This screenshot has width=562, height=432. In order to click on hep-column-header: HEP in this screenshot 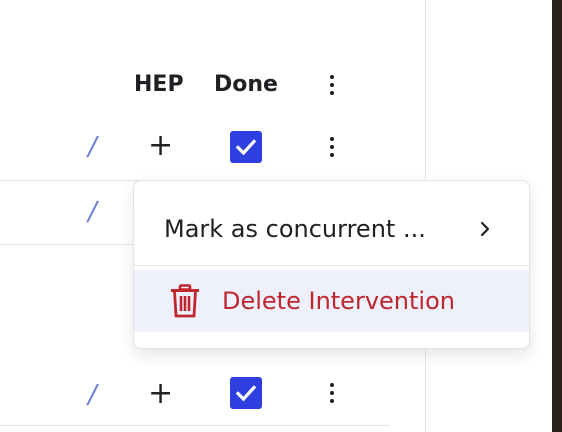, I will do `click(159, 84)`.